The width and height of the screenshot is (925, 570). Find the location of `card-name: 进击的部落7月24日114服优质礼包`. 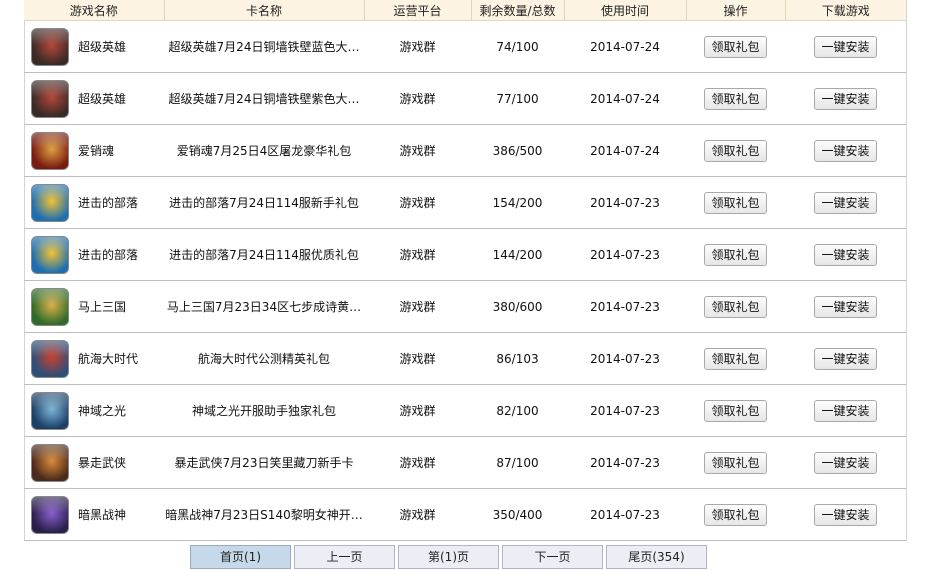

card-name: 进击的部落7月24日114服优质礼包 is located at coordinates (264, 254).